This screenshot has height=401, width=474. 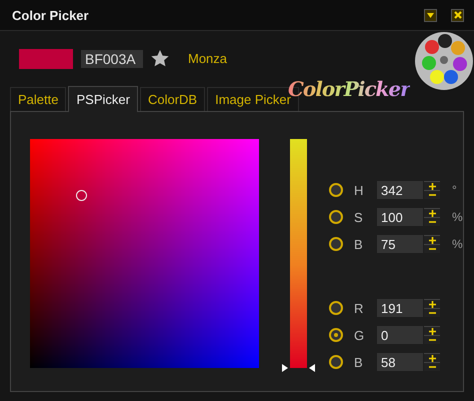 What do you see at coordinates (359, 217) in the screenshot?
I see `channel-label: S` at bounding box center [359, 217].